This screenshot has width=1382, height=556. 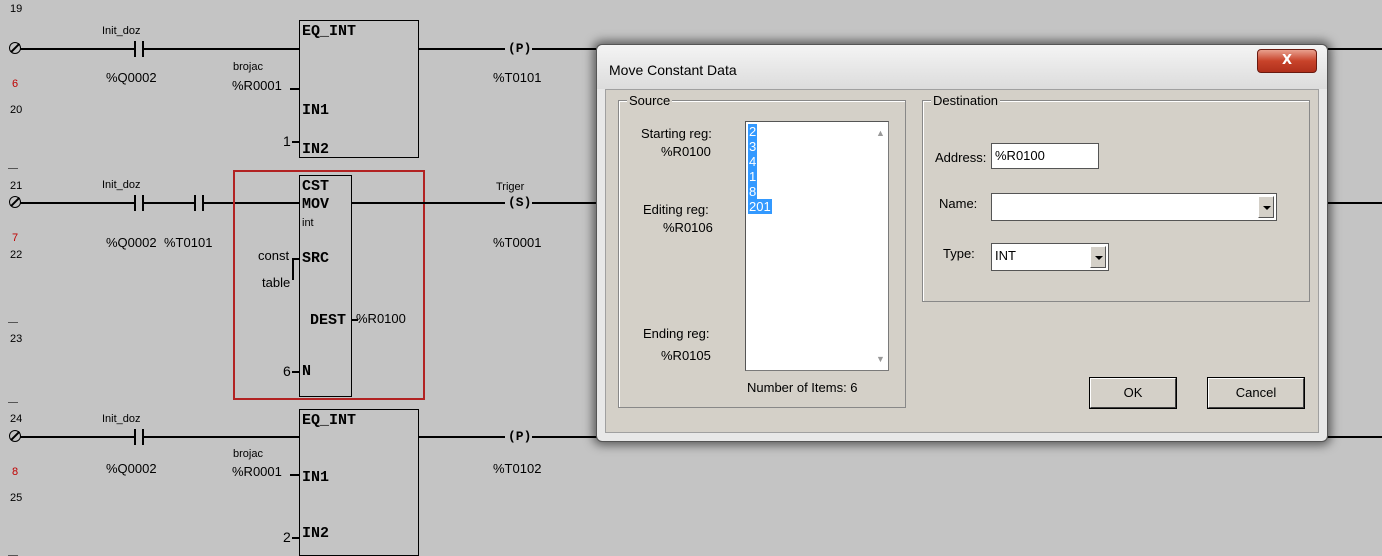 I want to click on ending-reg-value: %R0105, so click(x=686, y=355).